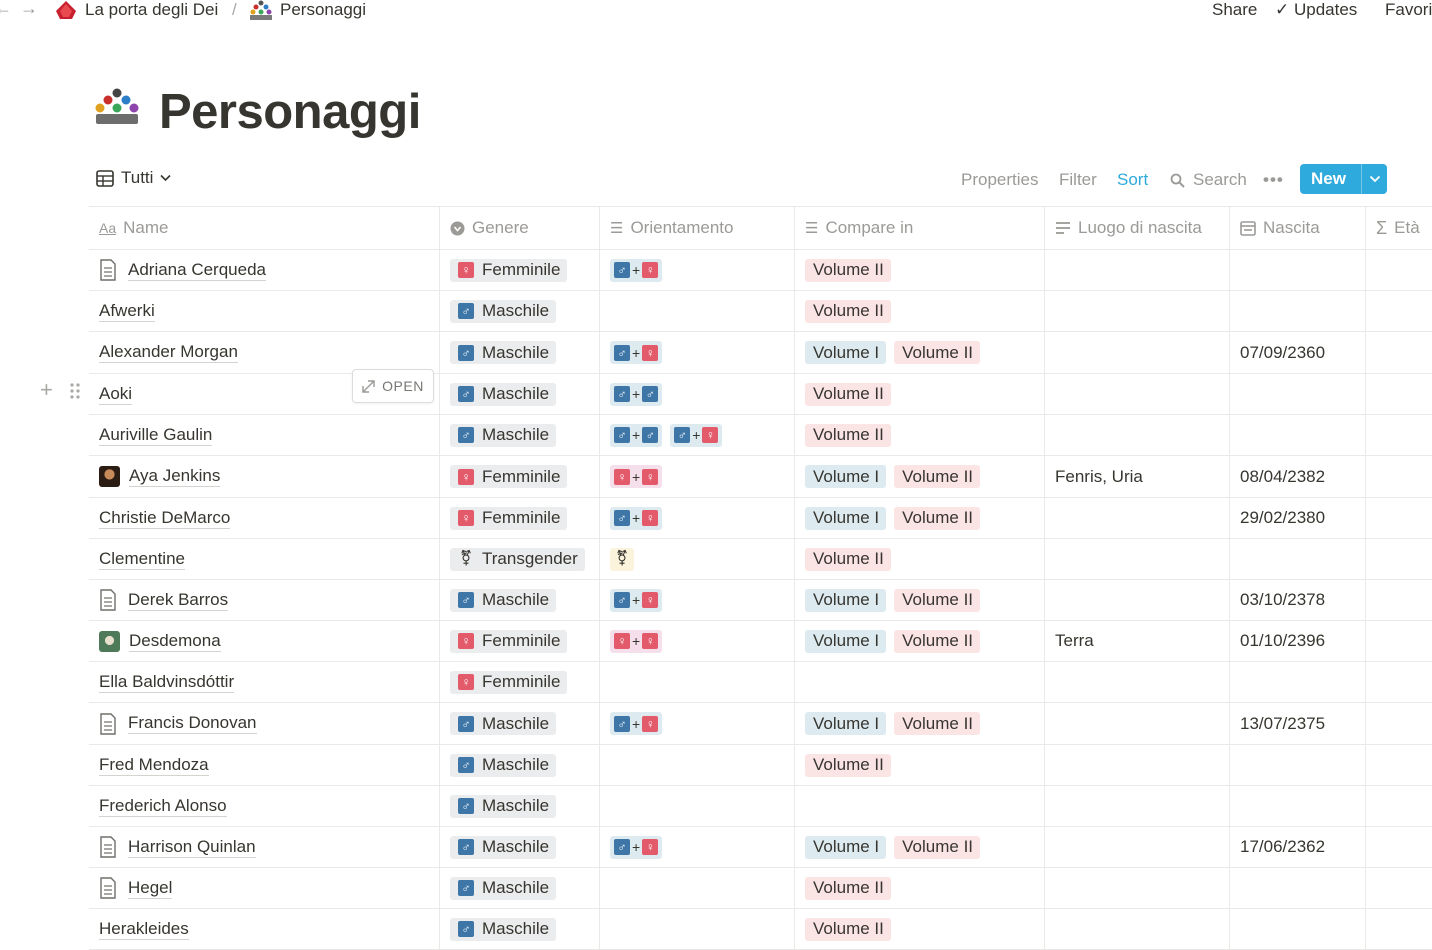 The height and width of the screenshot is (950, 1432). I want to click on cell-genere: ⚧ Transgender, so click(520, 559).